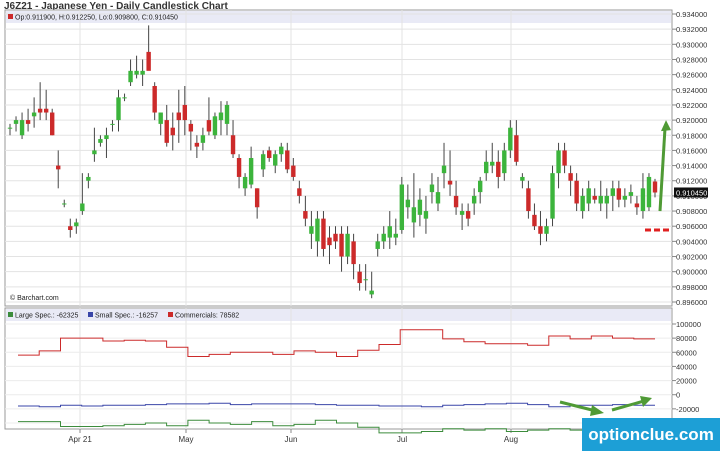 This screenshot has height=451, width=720. What do you see at coordinates (691, 90) in the screenshot?
I see `price-tick-label: 0.924000` at bounding box center [691, 90].